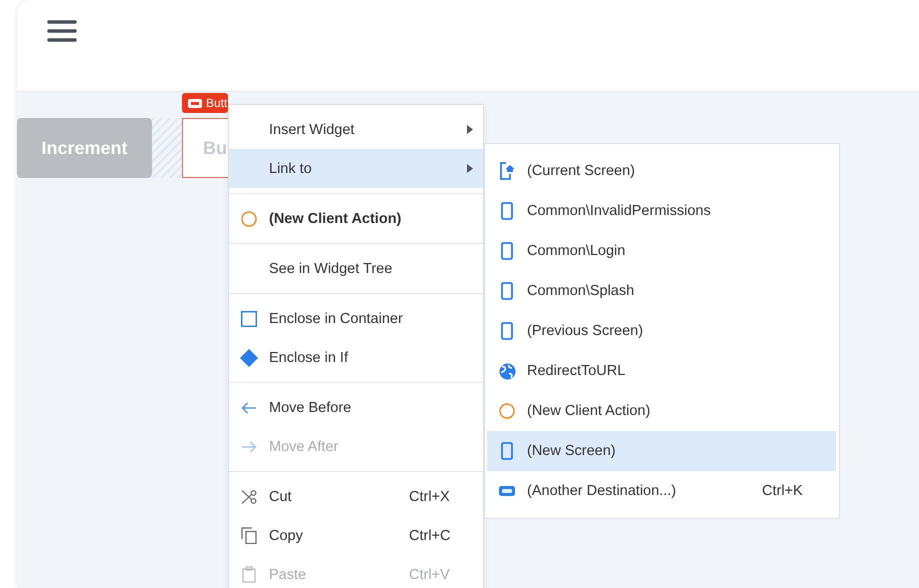 This screenshot has width=919, height=588. Describe the element at coordinates (661, 451) in the screenshot. I see `menu-item: (New Screen)` at that location.